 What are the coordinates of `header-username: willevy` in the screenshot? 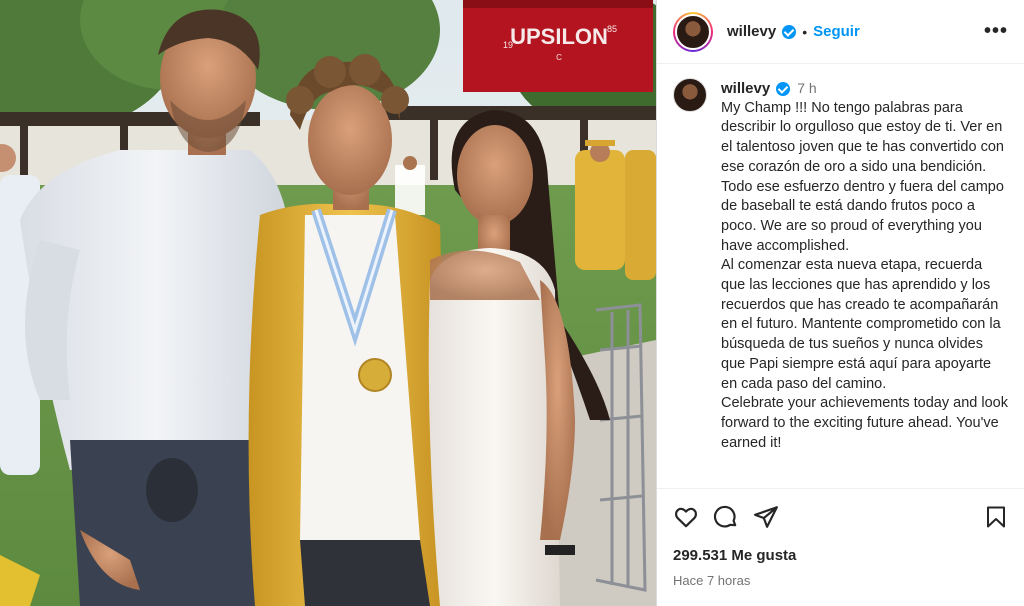 It's located at (751, 31).